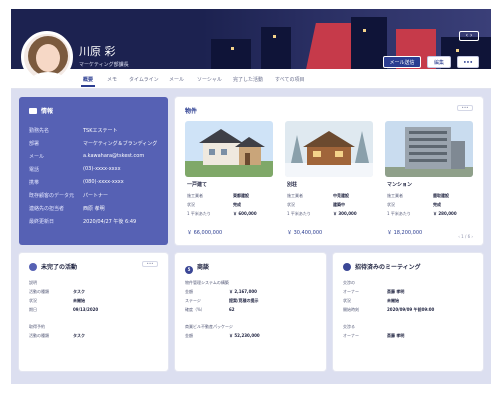 The width and height of the screenshot is (500, 400). Describe the element at coordinates (193, 300) in the screenshot. I see `deal-key: ステージ` at that location.